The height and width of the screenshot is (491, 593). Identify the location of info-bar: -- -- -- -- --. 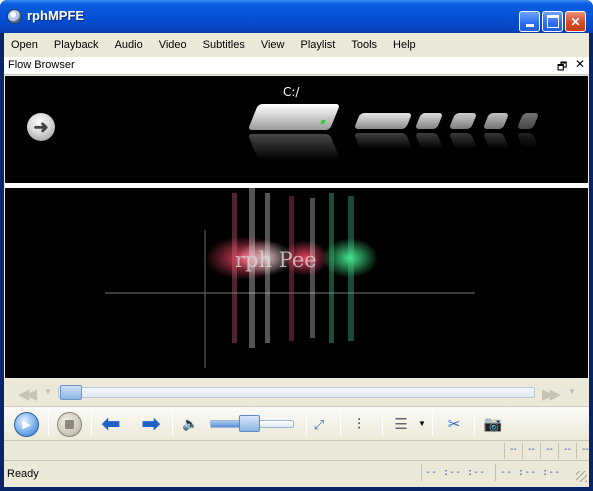
(296, 450).